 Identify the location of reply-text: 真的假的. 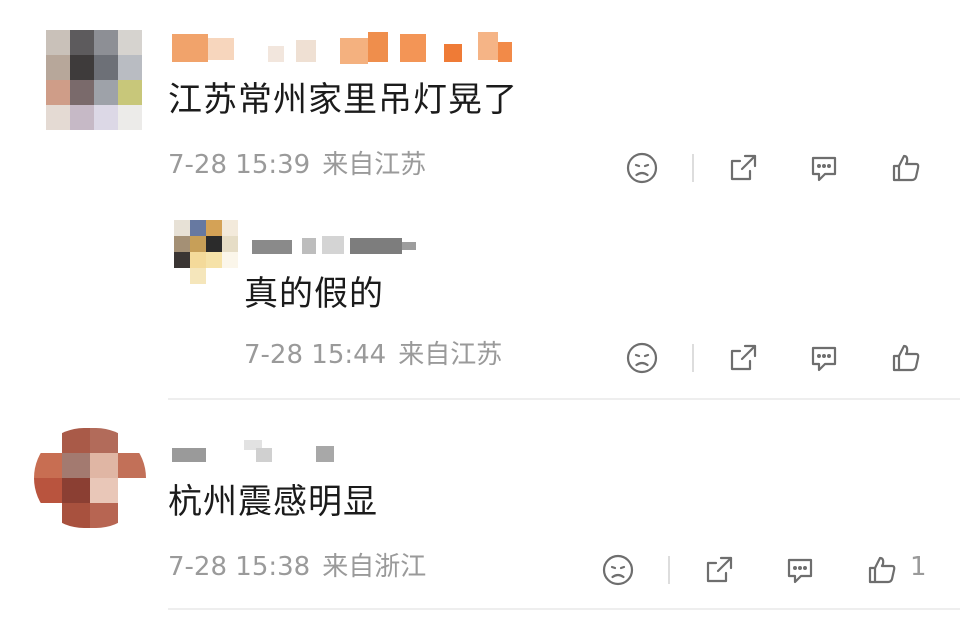
(314, 294).